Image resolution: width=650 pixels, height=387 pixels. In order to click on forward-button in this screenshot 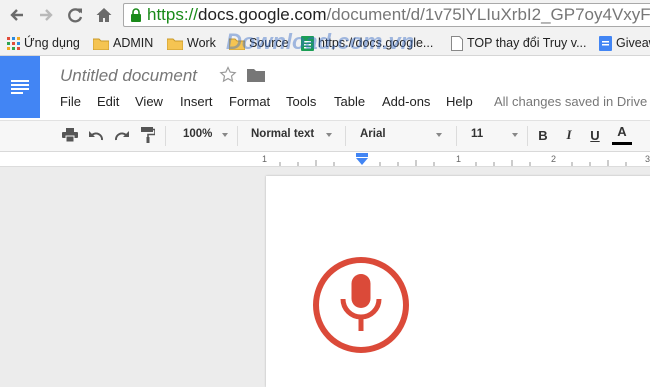, I will do `click(46, 15)`.